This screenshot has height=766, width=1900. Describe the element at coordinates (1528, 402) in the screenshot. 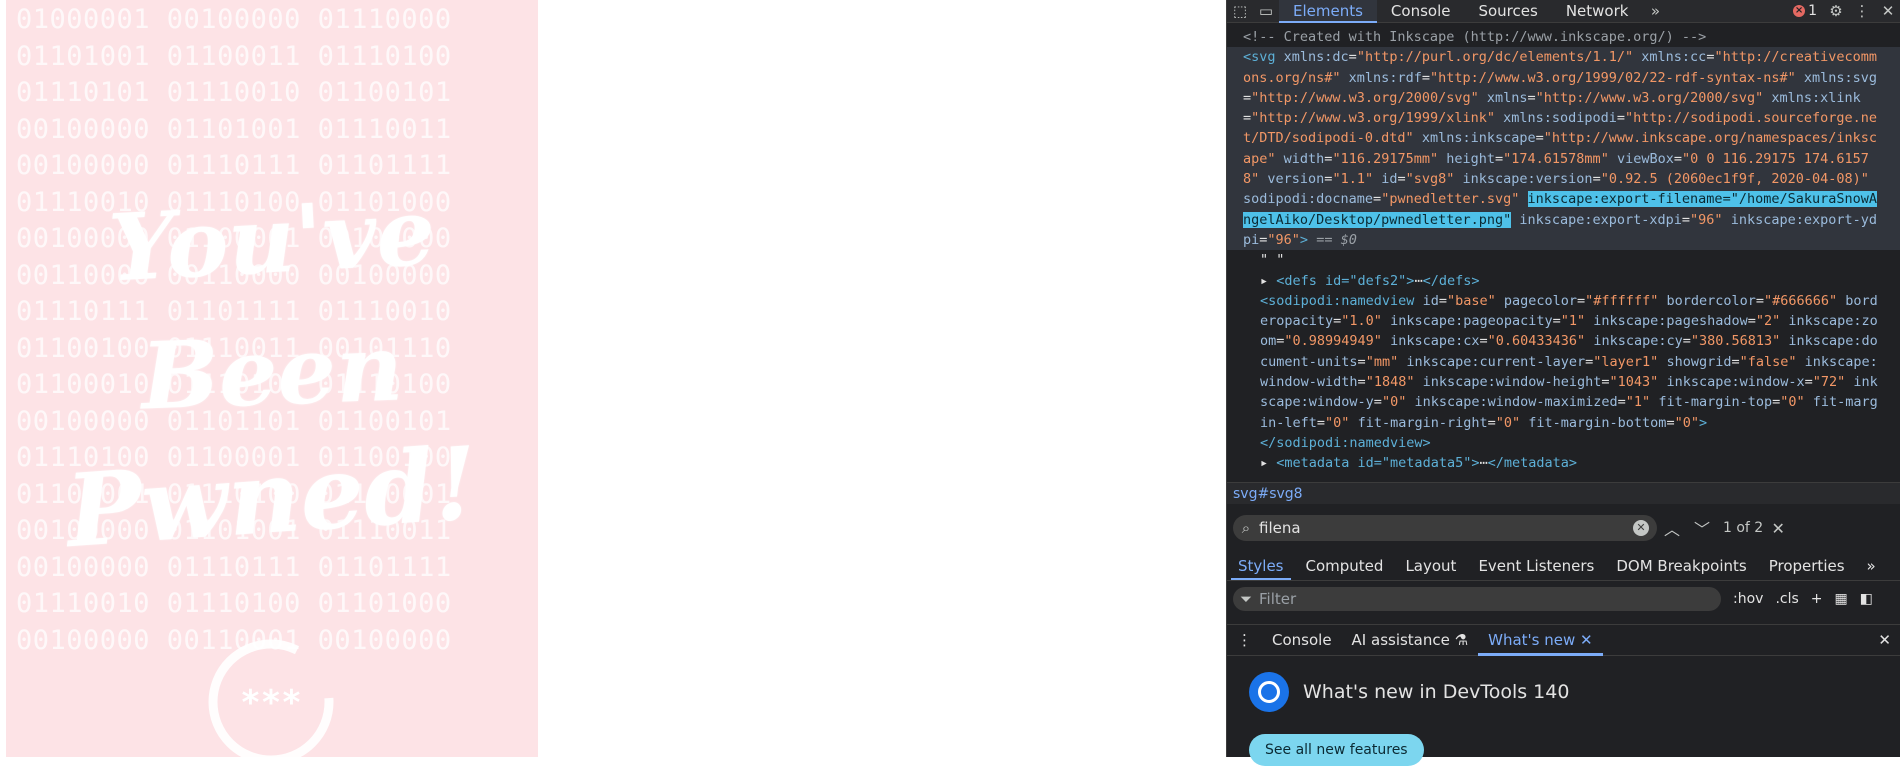

I see `attribute: inkscape:window-maximized="1"` at that location.